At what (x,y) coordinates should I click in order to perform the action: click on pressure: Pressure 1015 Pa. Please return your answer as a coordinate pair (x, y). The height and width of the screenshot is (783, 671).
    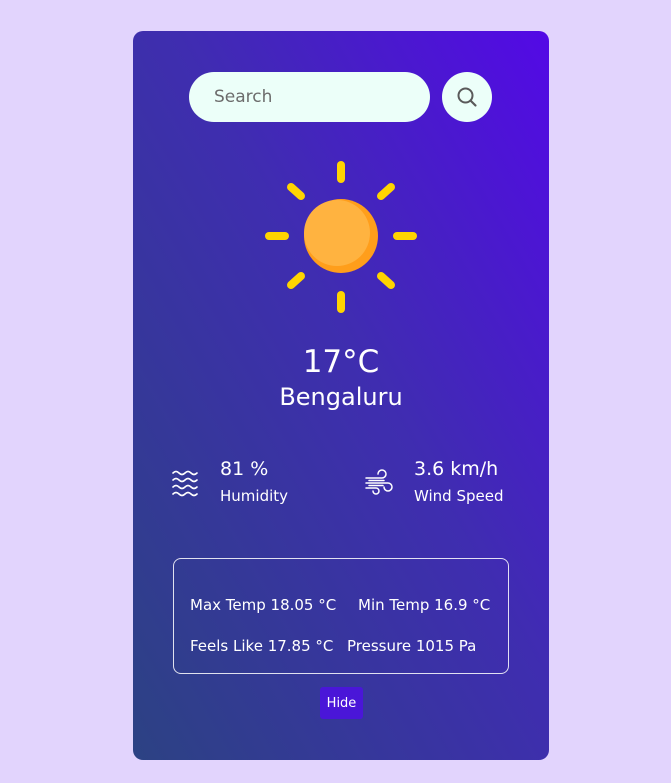
    Looking at the image, I should click on (412, 646).